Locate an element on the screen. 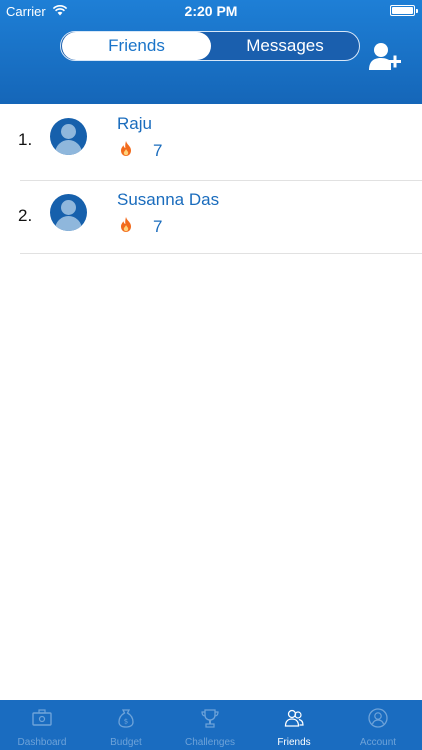 This screenshot has height=750, width=422. tab-friends-segment: Friends is located at coordinates (136, 46).